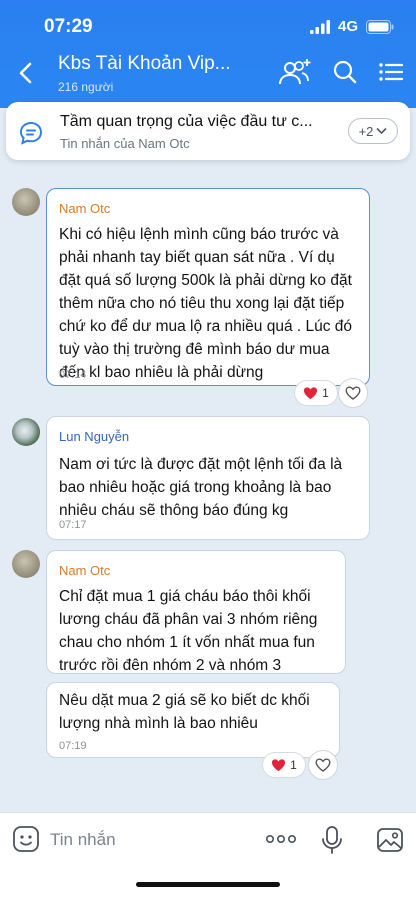 The width and height of the screenshot is (416, 900). Describe the element at coordinates (73, 375) in the screenshot. I see `message-time: 07:14` at that location.